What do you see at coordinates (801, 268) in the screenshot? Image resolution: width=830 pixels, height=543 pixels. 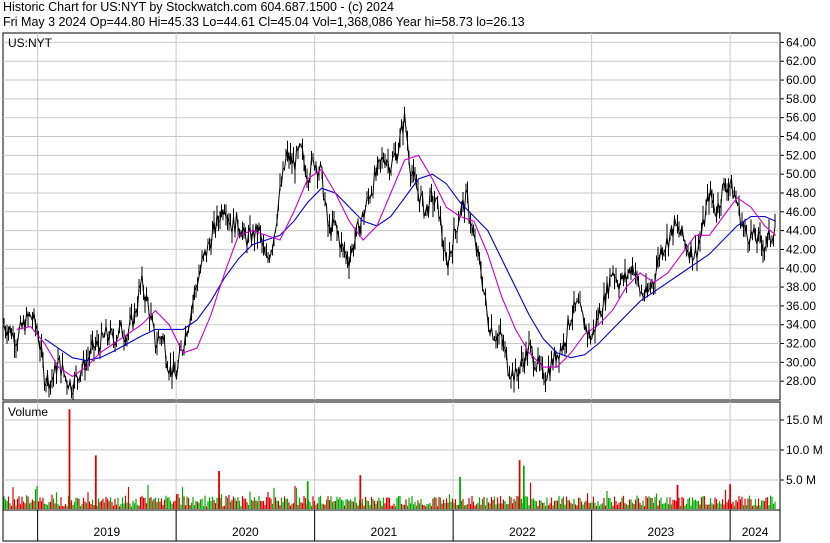 I see `price-tick-label: 40.00` at bounding box center [801, 268].